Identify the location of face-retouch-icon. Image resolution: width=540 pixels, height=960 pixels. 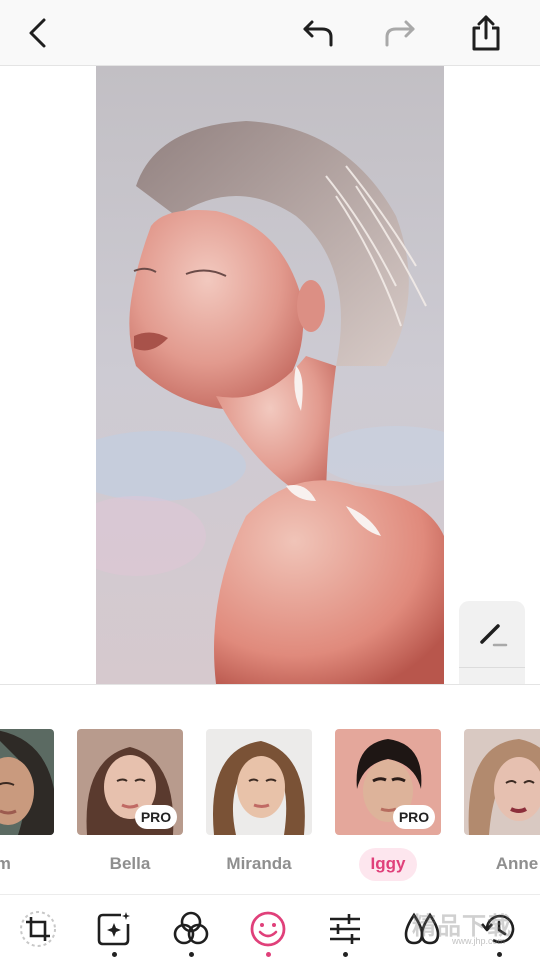
(268, 929).